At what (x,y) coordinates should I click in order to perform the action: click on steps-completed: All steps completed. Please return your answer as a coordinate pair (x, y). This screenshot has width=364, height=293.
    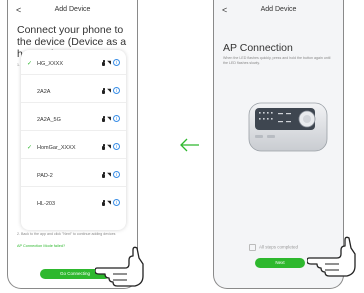
    Looking at the image, I should click on (273, 247).